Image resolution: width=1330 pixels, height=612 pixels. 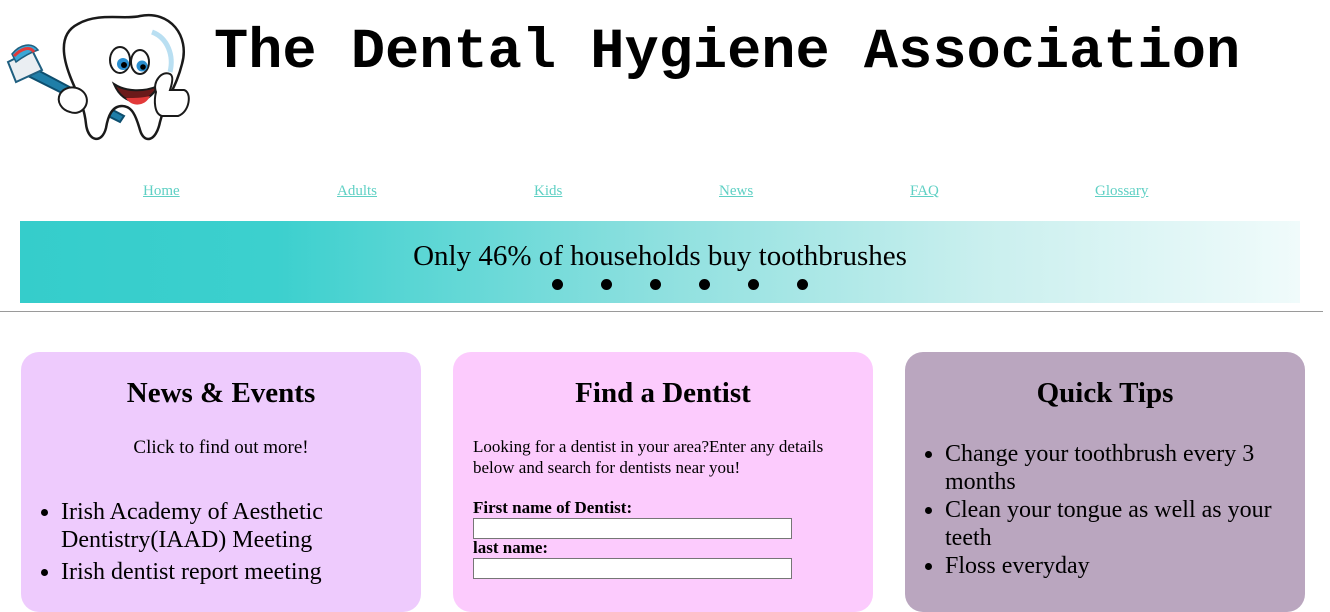 I want to click on fact-banner: Only 46% of households buy toothbrushes, so click(x=660, y=262).